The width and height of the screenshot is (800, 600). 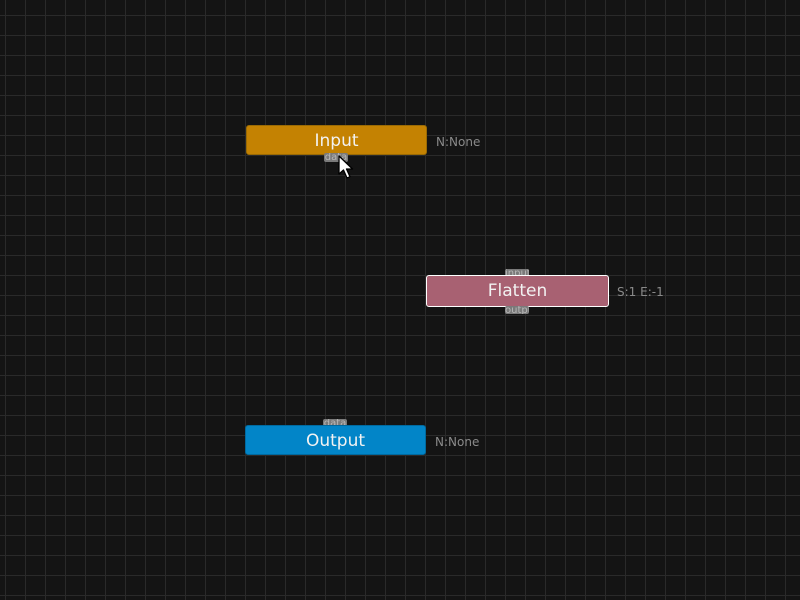 What do you see at coordinates (517, 310) in the screenshot?
I see `output-port: output` at bounding box center [517, 310].